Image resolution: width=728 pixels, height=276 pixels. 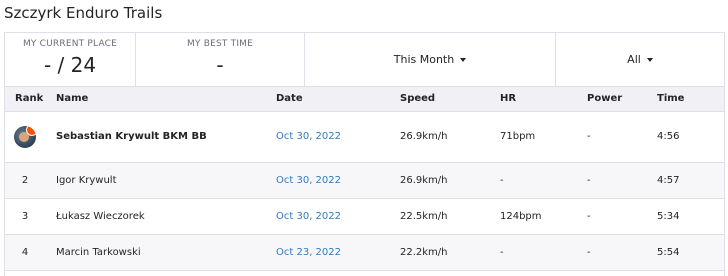 I want to click on badge-icon, so click(x=31, y=130).